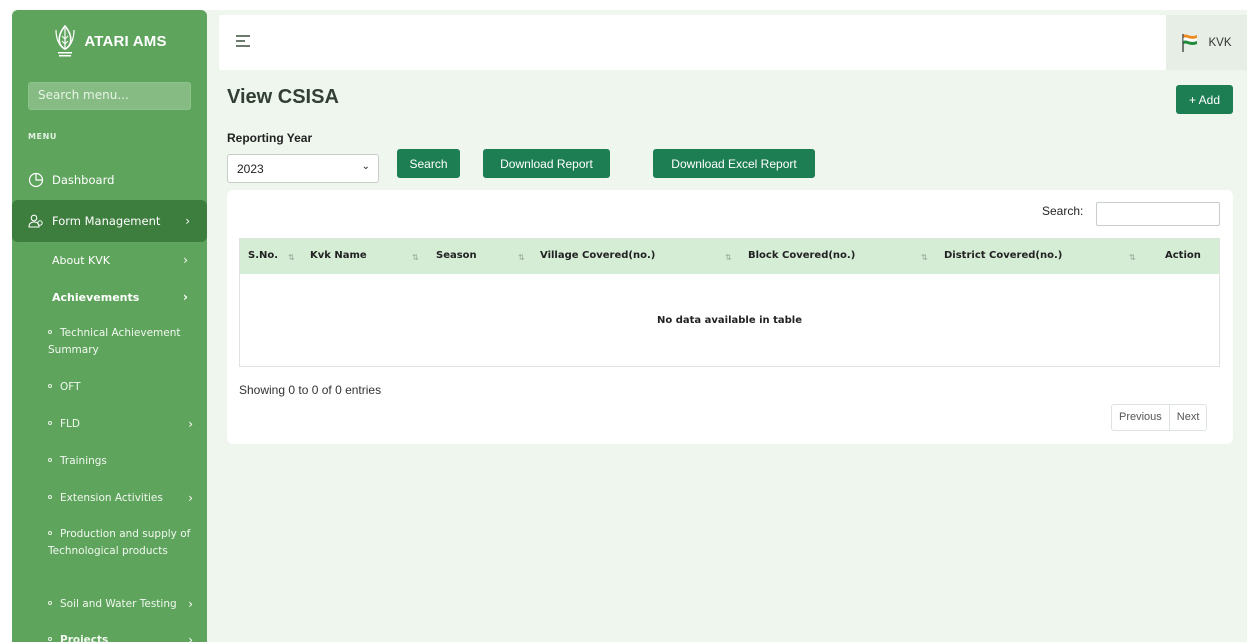 Image resolution: width=1247 pixels, height=642 pixels. I want to click on table-search-label: Search:, so click(1063, 211).